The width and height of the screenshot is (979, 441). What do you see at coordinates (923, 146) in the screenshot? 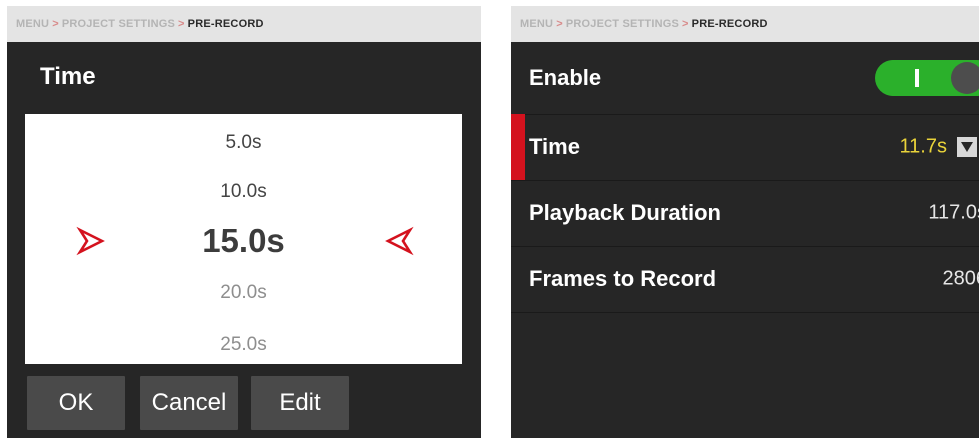
I see `setting-value: 11.7s` at bounding box center [923, 146].